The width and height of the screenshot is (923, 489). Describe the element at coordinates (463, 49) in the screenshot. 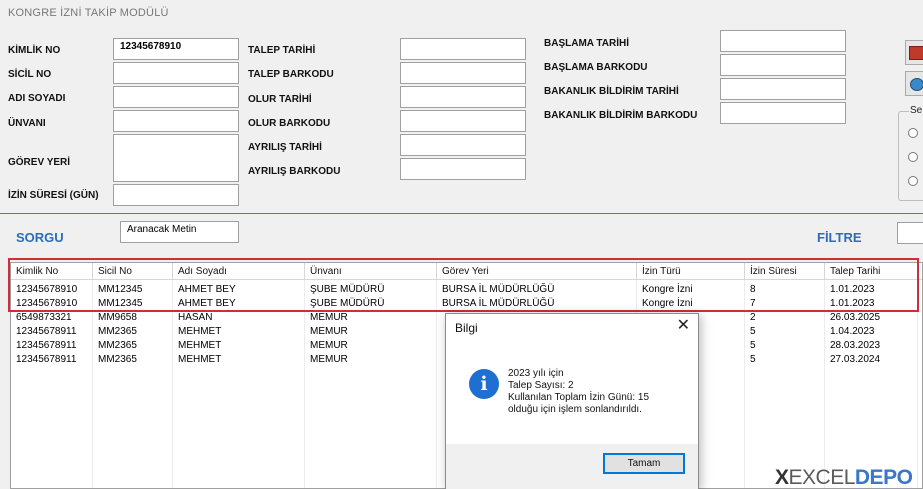

I see `talep-tarihi-input` at that location.